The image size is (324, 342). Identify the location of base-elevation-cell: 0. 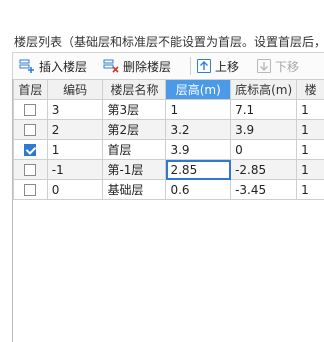
(264, 149).